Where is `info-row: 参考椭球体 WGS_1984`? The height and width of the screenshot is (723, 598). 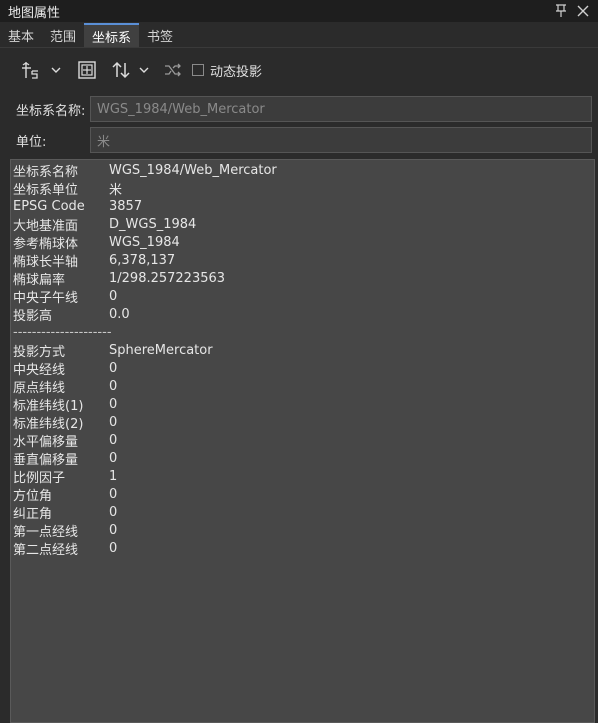
info-row: 参考椭球体 WGS_1984 is located at coordinates (302, 242).